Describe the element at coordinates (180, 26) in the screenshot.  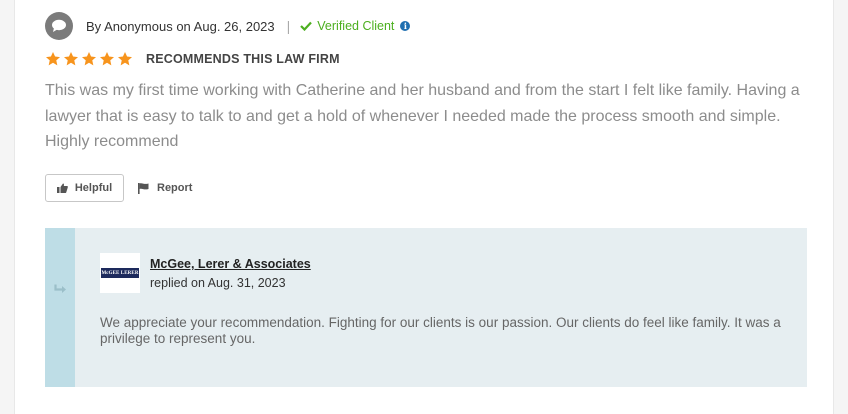
I see `review-author: By Anonymous on Aug. 26, 2023` at that location.